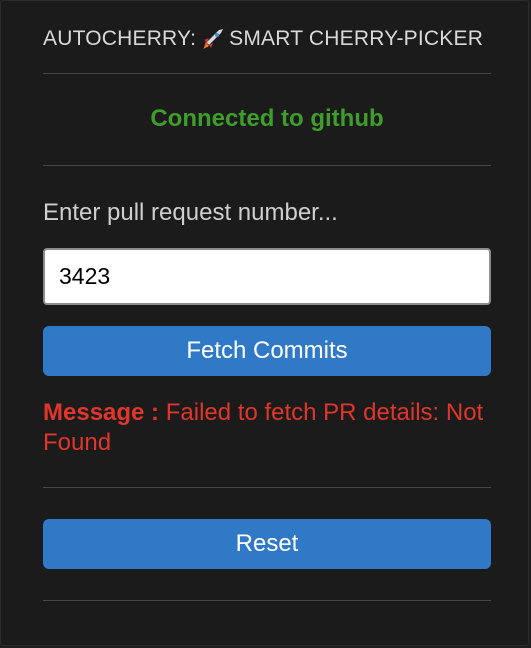  Describe the element at coordinates (267, 544) in the screenshot. I see `reset-button: Reset` at that location.